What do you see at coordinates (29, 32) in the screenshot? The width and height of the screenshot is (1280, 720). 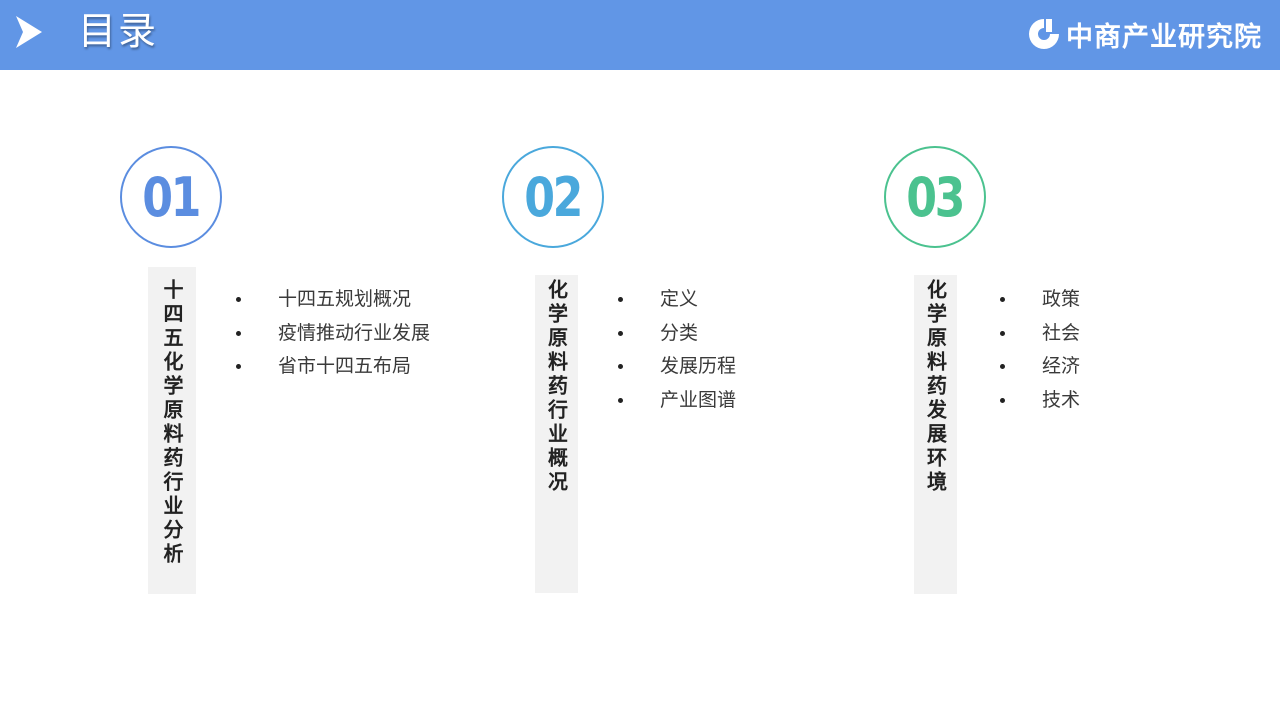 I see `arrow-bullet-icon` at bounding box center [29, 32].